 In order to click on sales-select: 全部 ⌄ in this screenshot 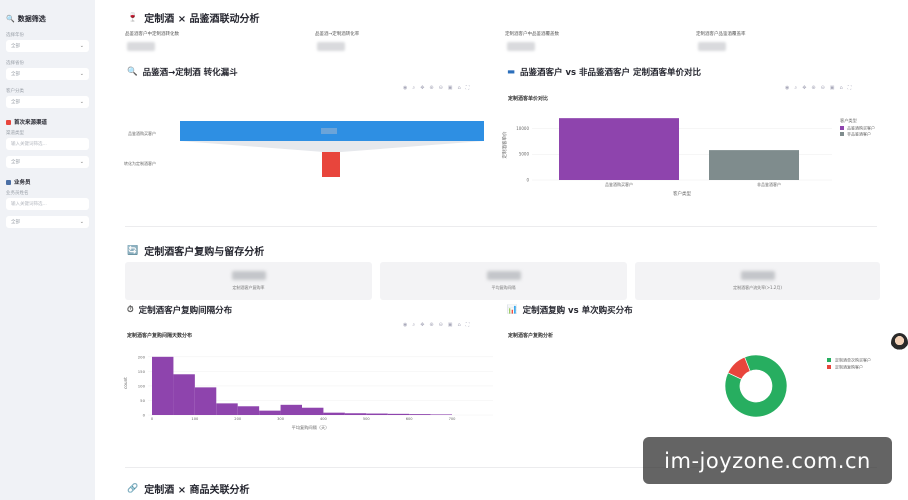, I will do `click(47, 222)`.